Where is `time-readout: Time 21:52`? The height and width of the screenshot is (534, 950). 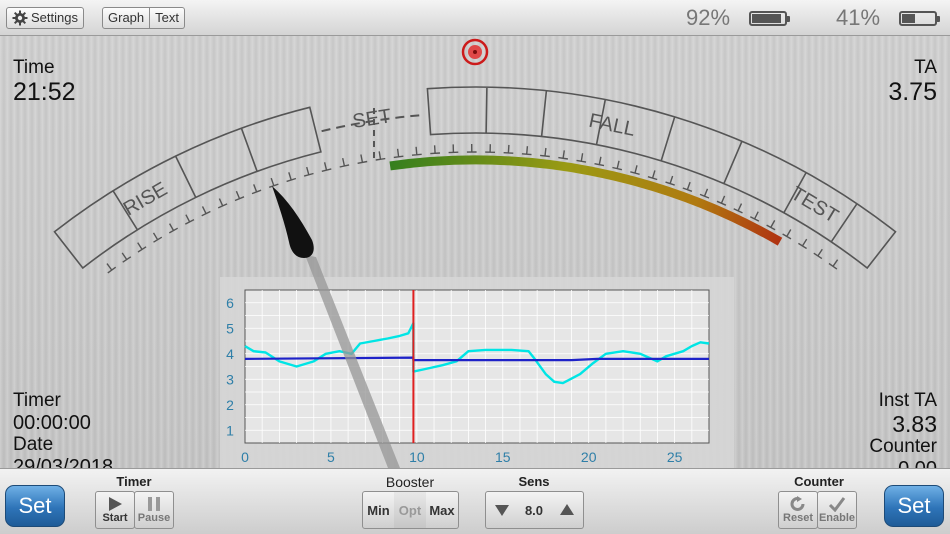
time-readout: Time 21:52 is located at coordinates (44, 81).